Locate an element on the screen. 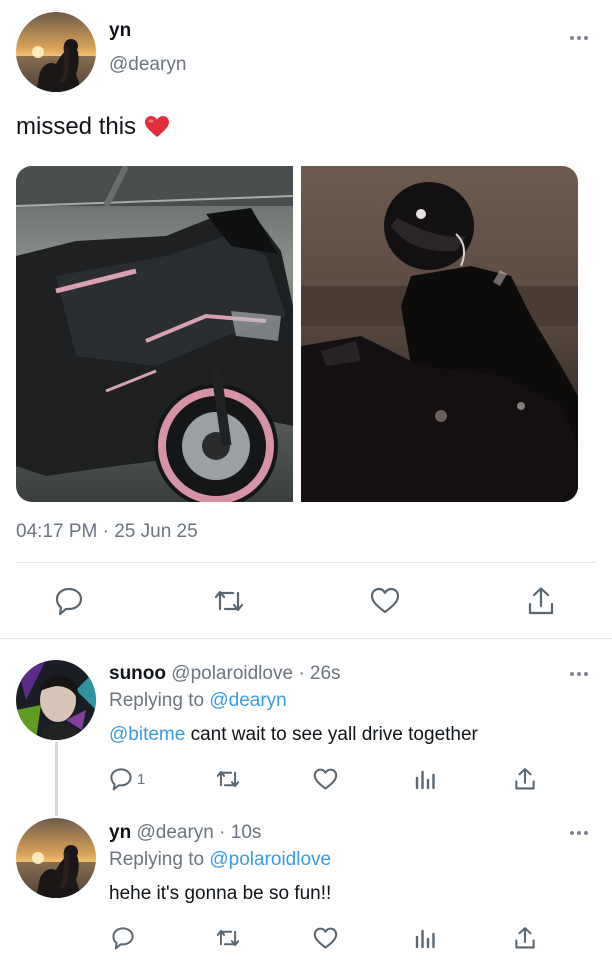 The width and height of the screenshot is (612, 960). reply-2-avatar is located at coordinates (56, 858).